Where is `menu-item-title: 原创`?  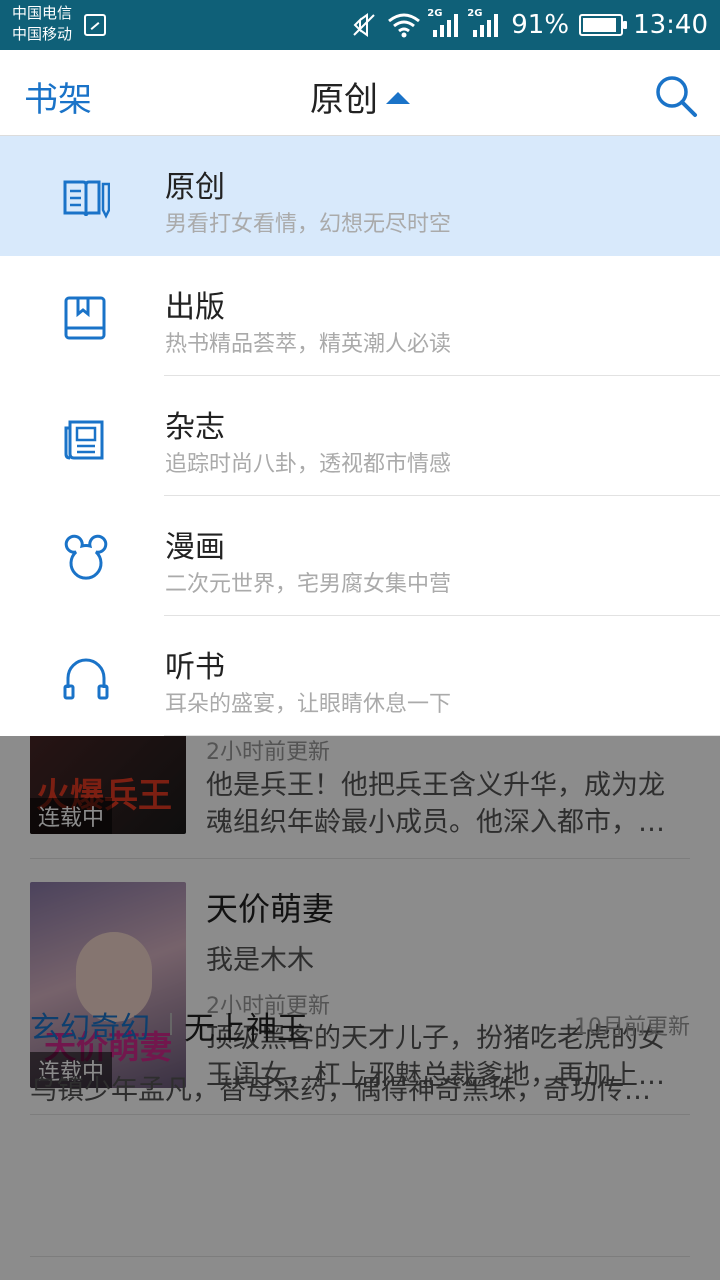
menu-item-title: 原创 is located at coordinates (195, 187).